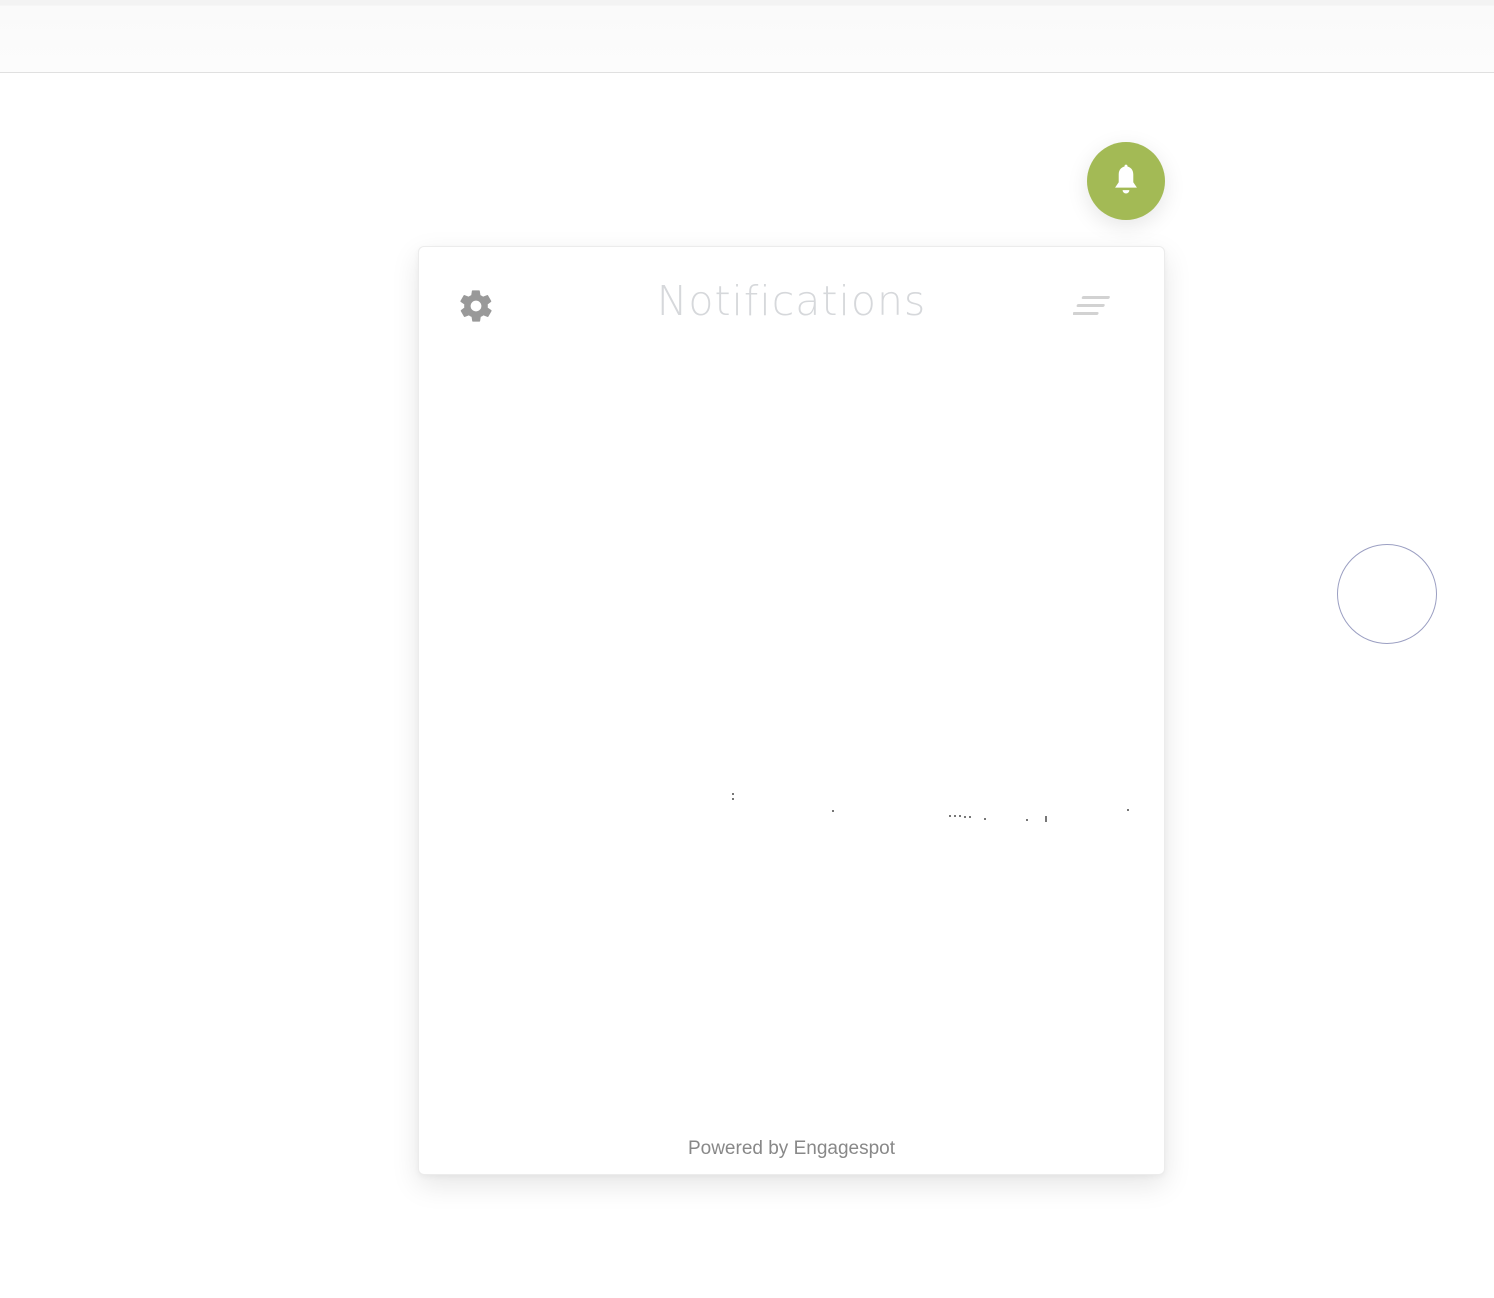  What do you see at coordinates (747, 36) in the screenshot?
I see `top-bar` at bounding box center [747, 36].